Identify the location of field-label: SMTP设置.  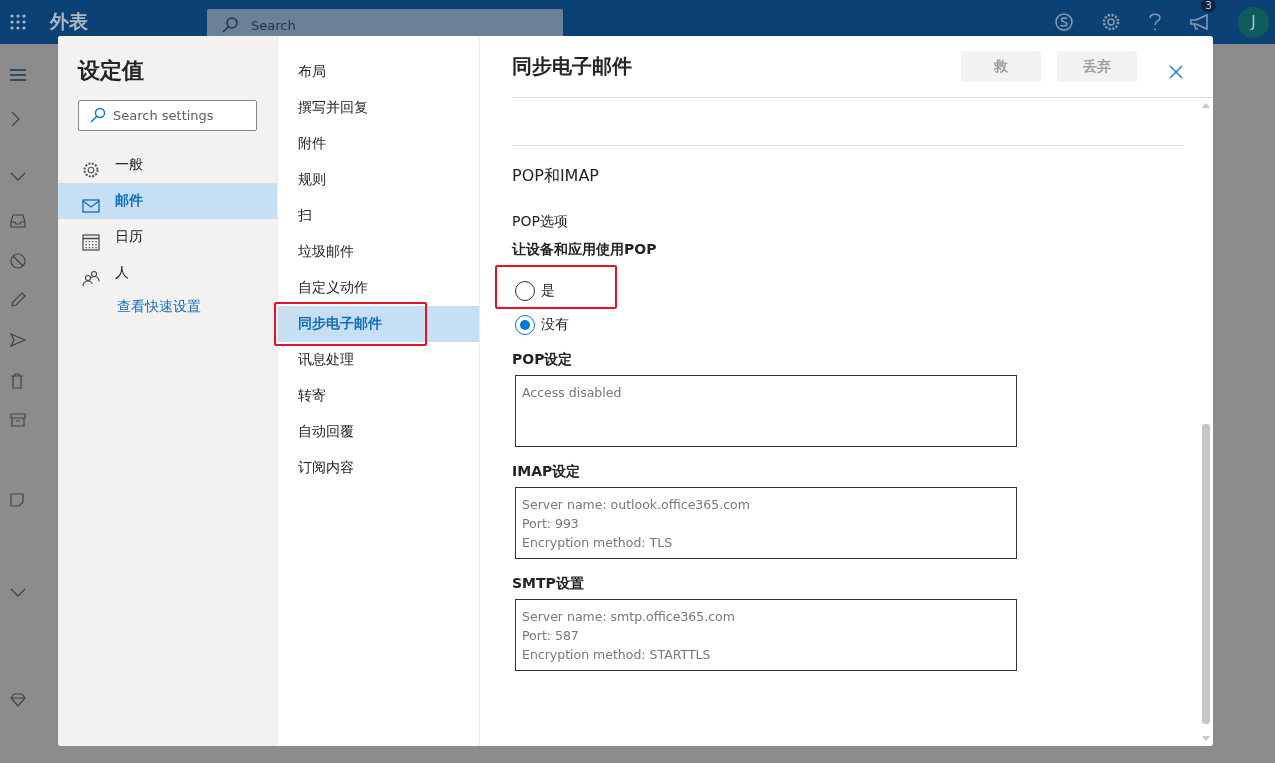
(548, 584).